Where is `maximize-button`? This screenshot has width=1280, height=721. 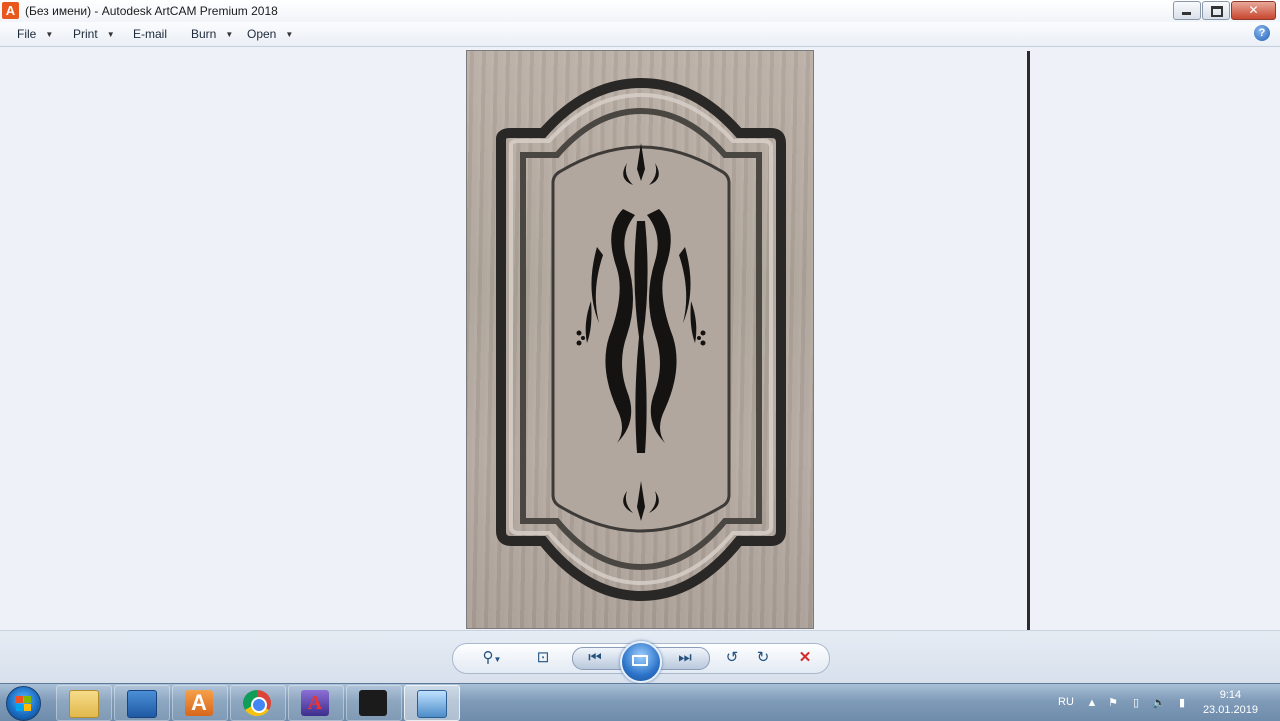 maximize-button is located at coordinates (1216, 10).